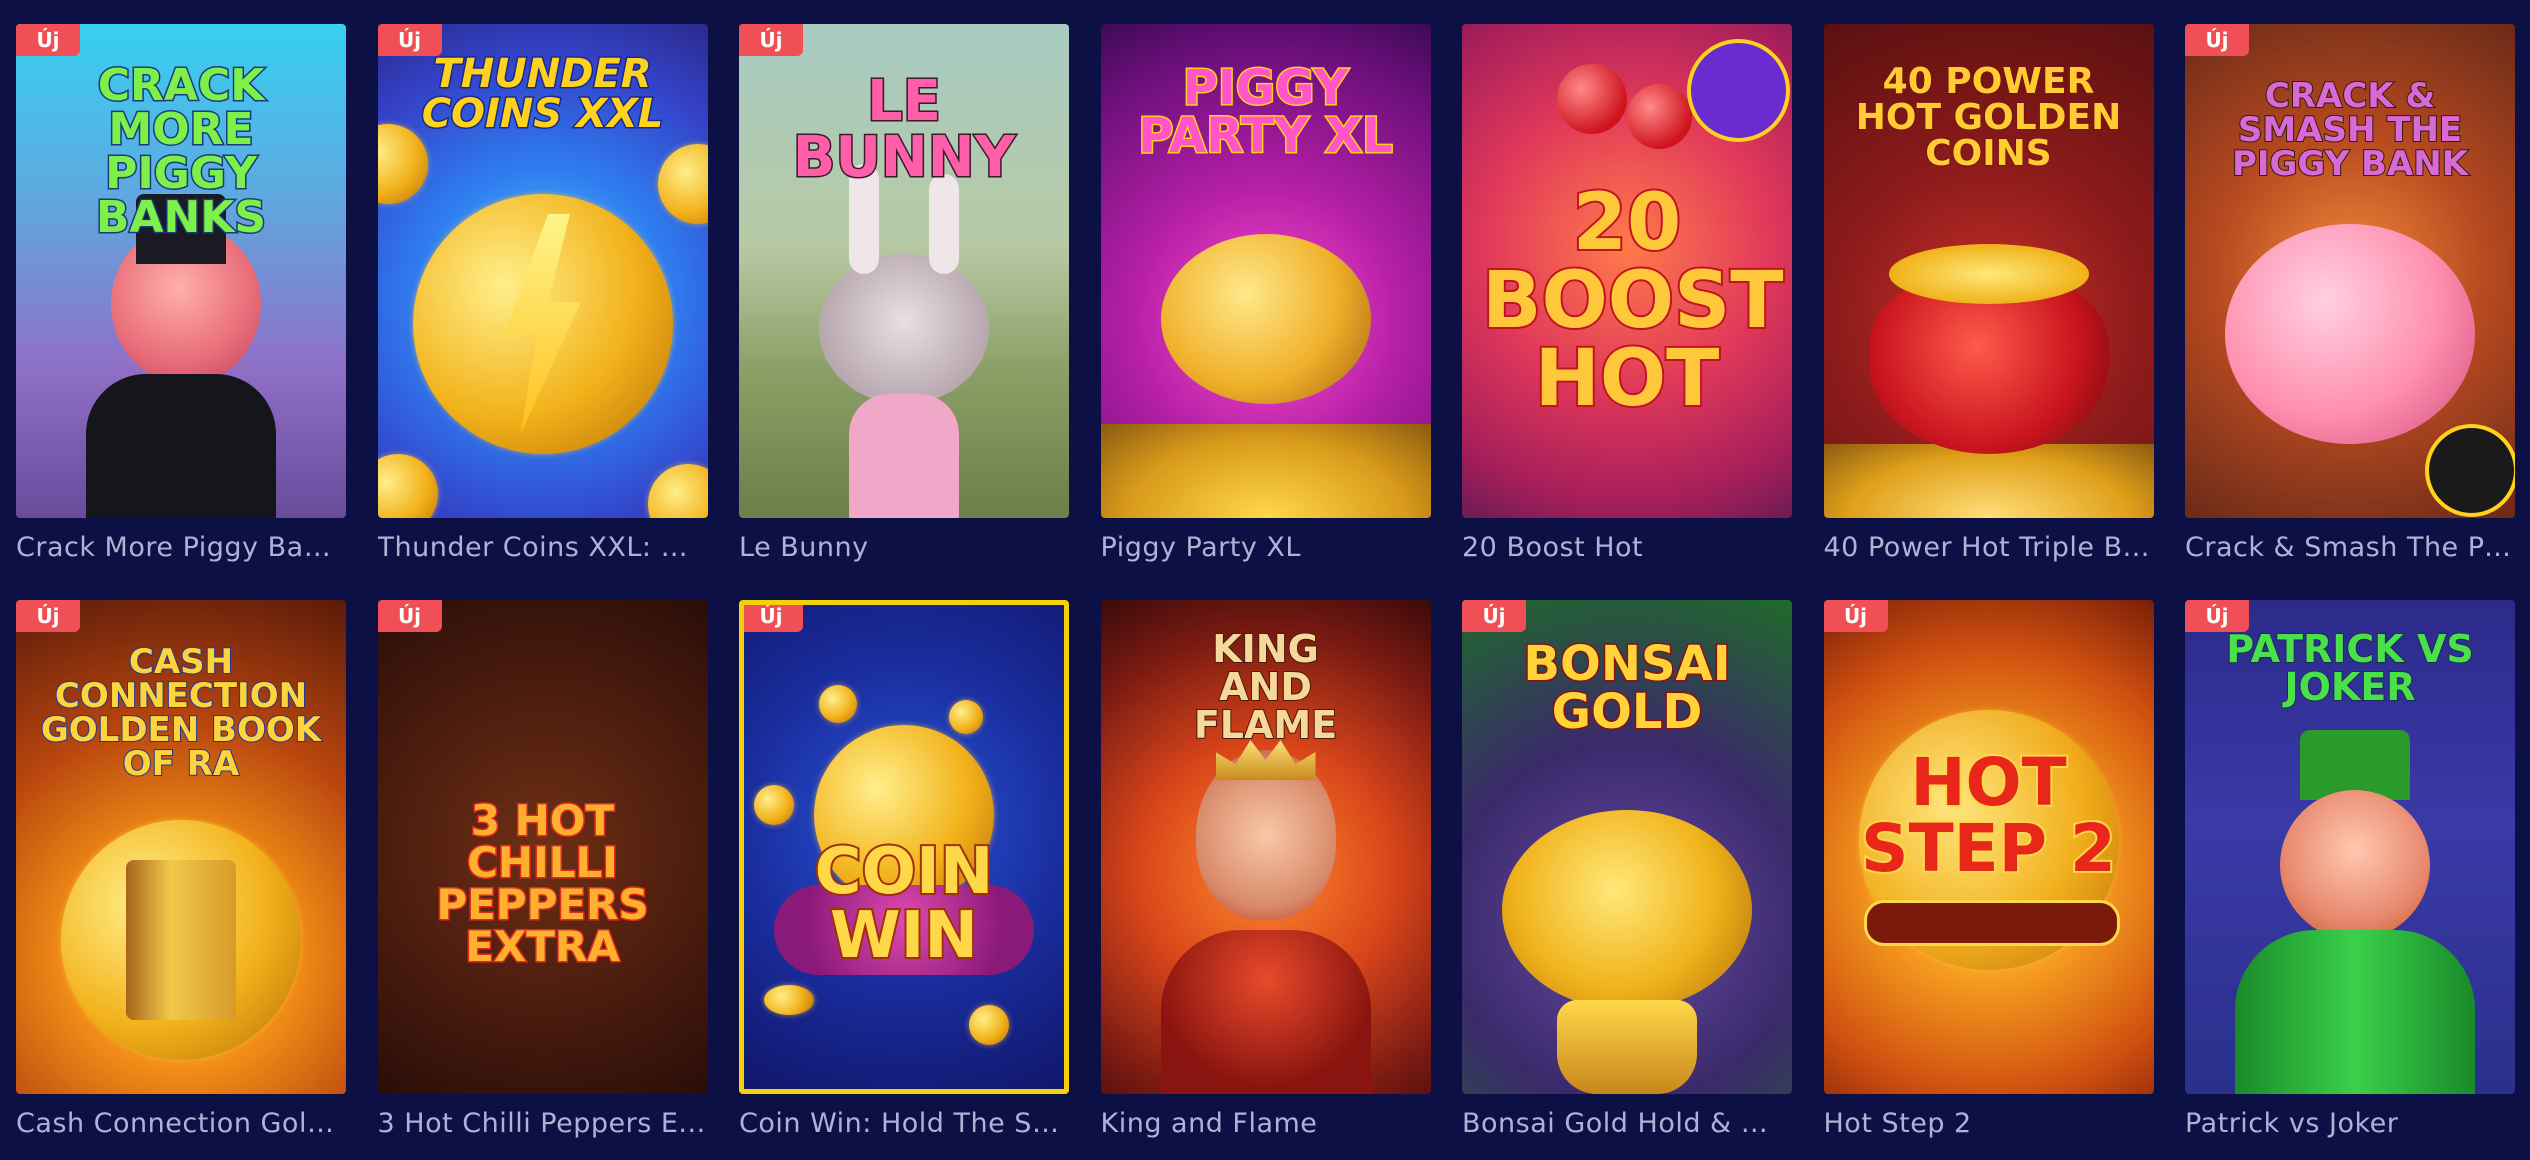 The height and width of the screenshot is (1160, 2530). I want to click on golden-piggy-icon, so click(1265, 319).